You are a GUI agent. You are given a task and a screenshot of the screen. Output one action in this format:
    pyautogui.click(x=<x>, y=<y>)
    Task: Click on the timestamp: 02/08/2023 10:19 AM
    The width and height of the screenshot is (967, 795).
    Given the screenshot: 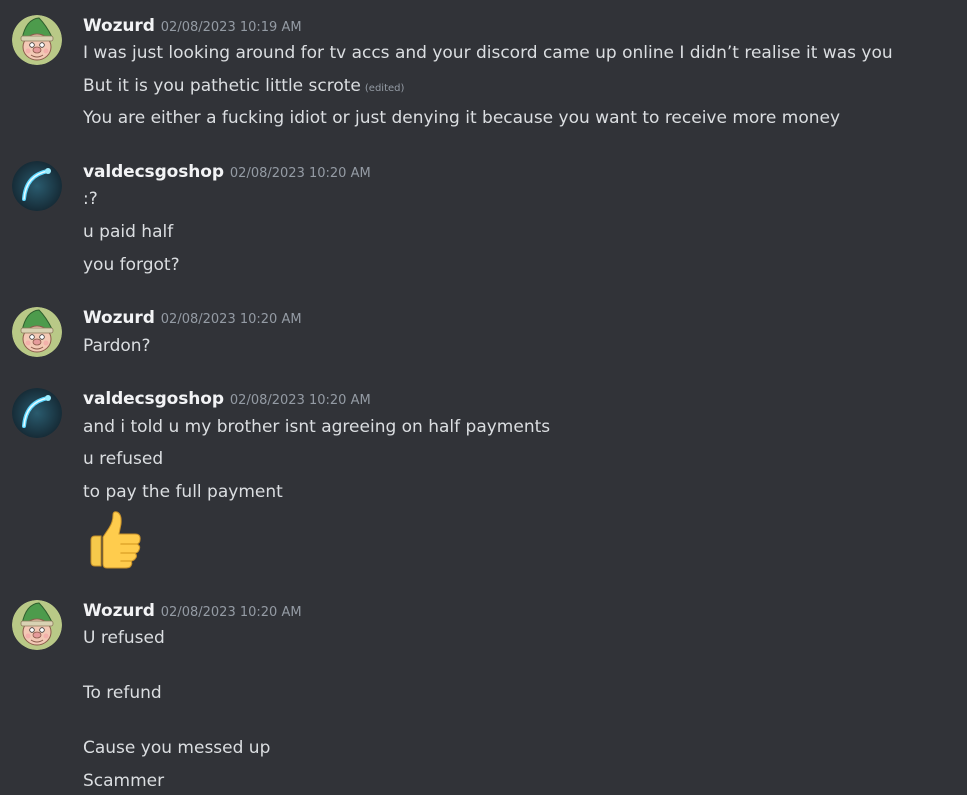 What is the action you would take?
    pyautogui.click(x=231, y=27)
    